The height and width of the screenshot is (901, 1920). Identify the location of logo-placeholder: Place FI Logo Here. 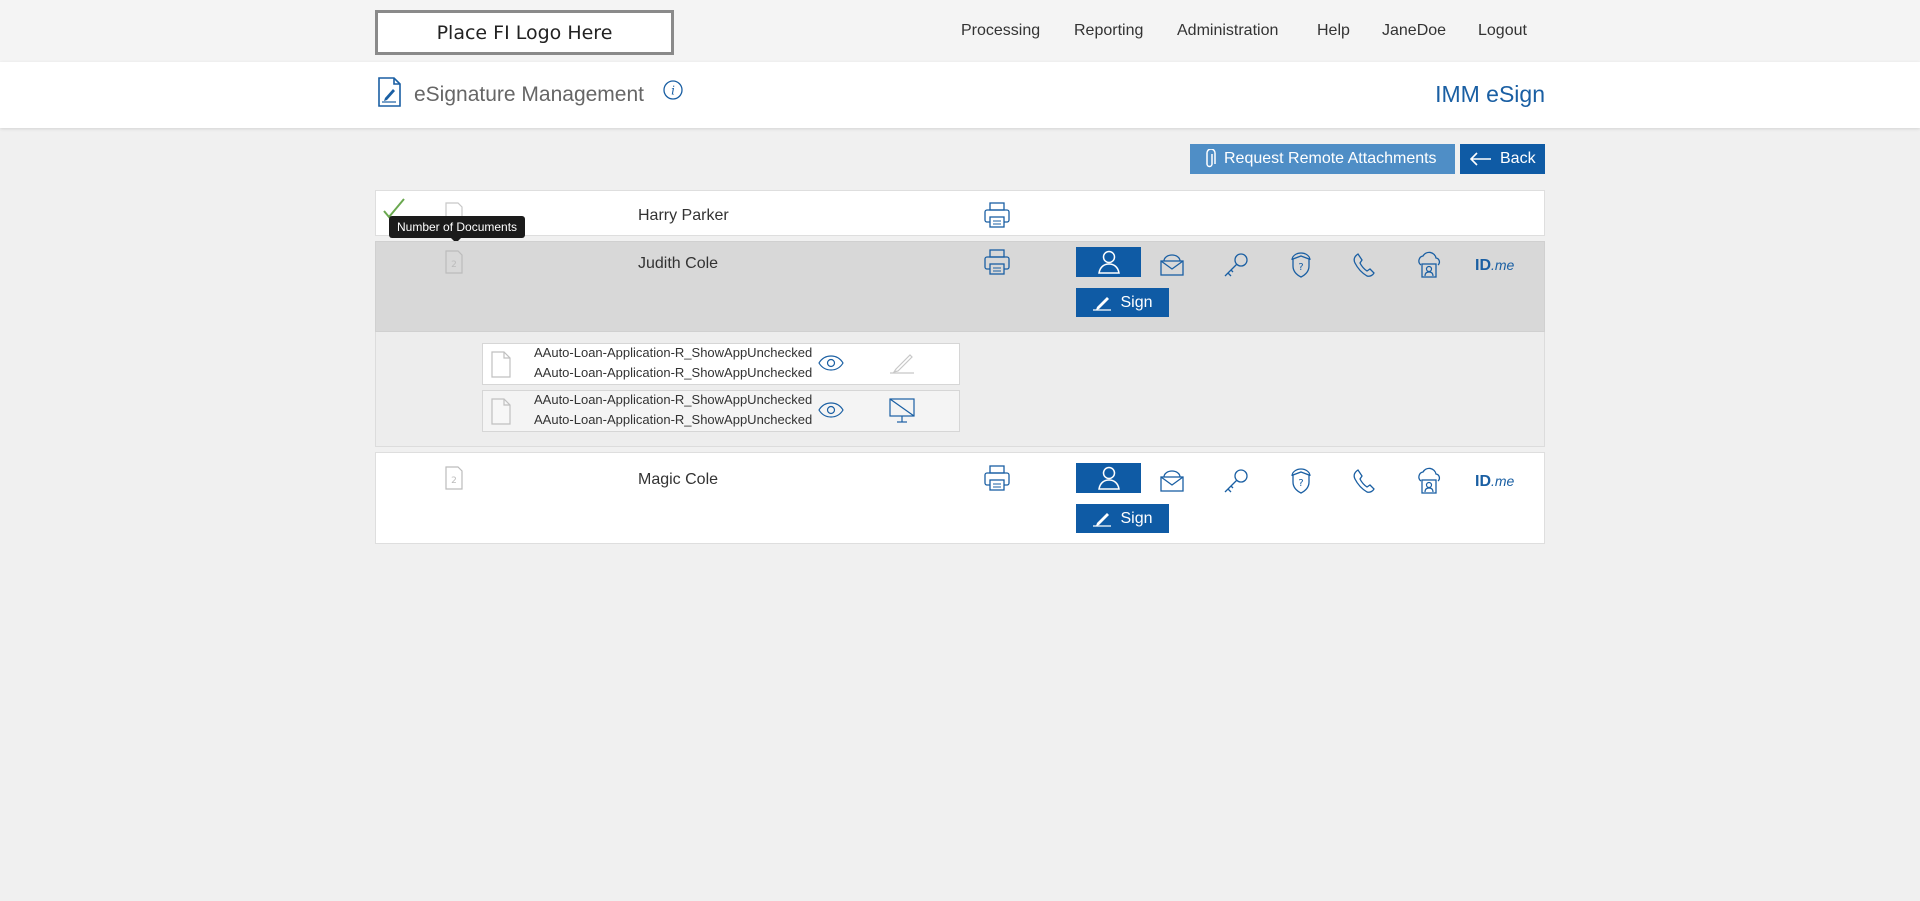
(524, 32).